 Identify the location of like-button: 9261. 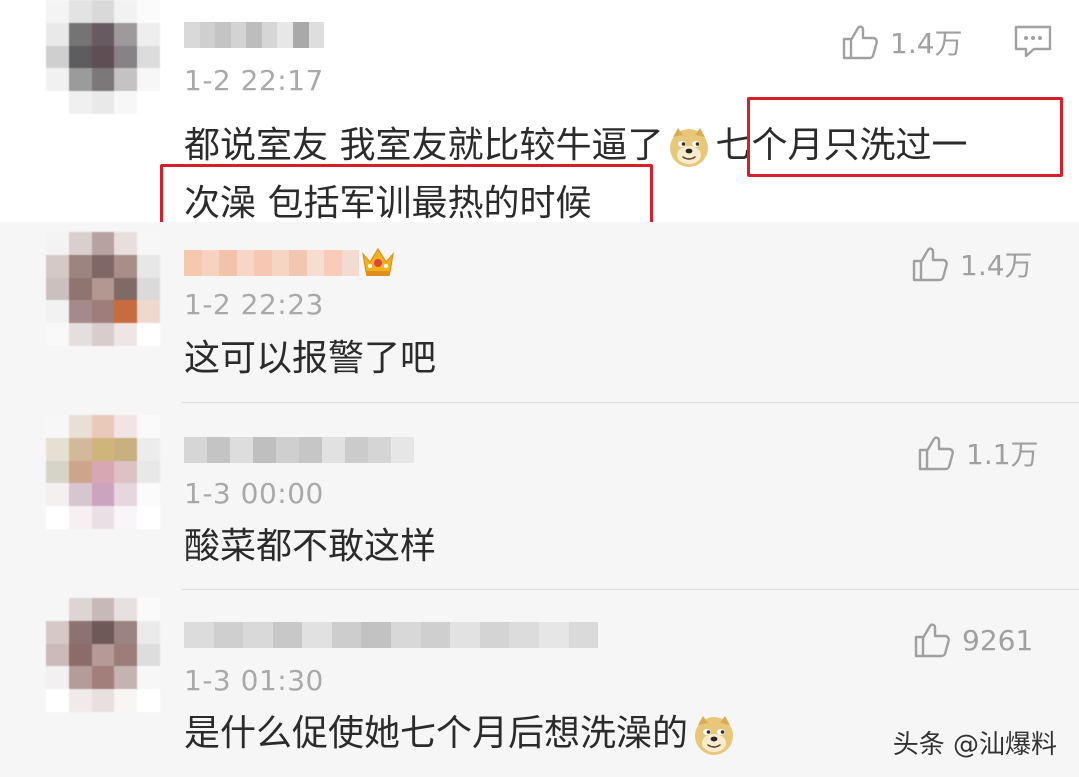
(972, 640).